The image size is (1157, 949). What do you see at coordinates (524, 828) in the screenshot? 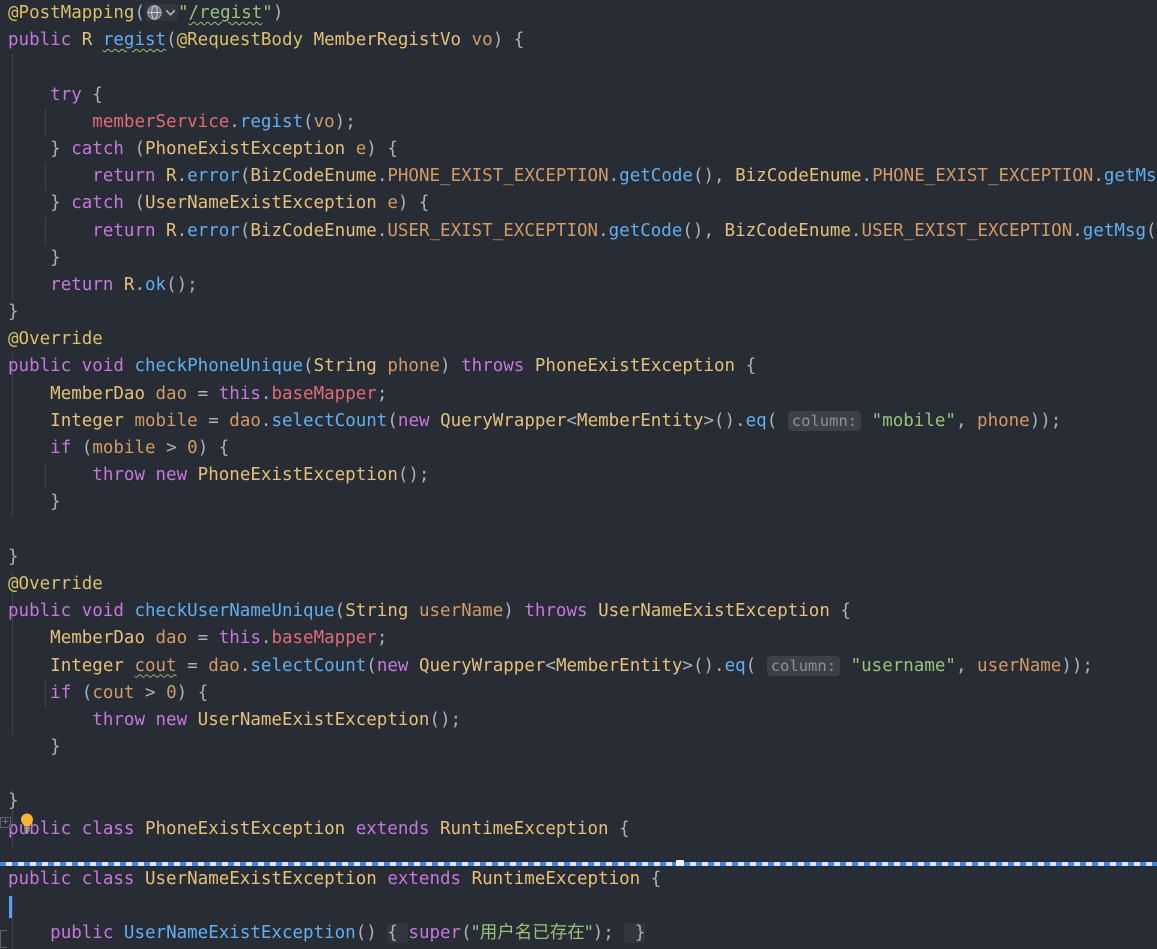
I see `code-token: RuntimeException` at bounding box center [524, 828].